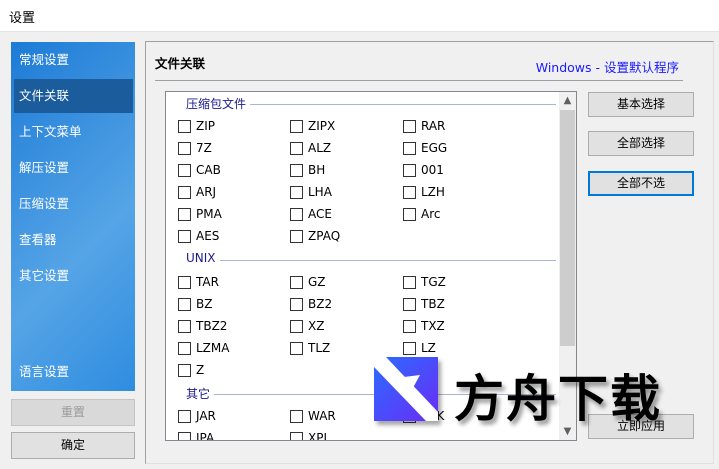  I want to click on filetype-label: ZIPX, so click(322, 126).